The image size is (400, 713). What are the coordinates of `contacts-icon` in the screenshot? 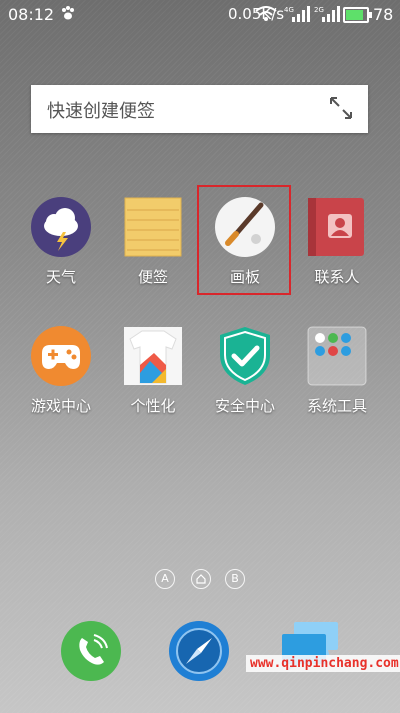 It's located at (337, 227).